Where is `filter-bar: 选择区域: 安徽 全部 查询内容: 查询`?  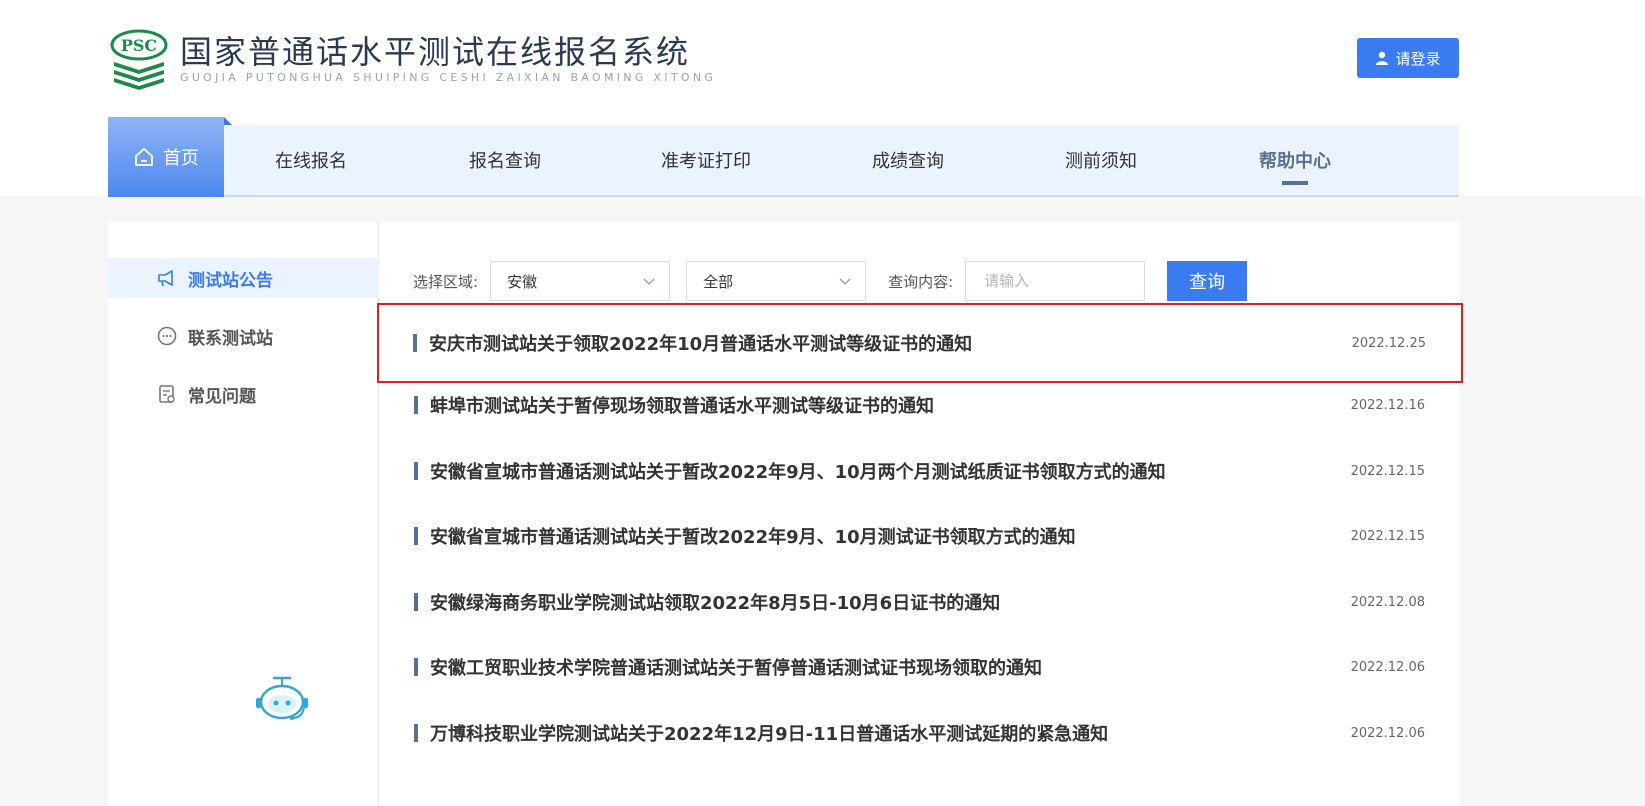
filter-bar: 选择区域: 安徽 全部 查询内容: 查询 is located at coordinates (830, 281).